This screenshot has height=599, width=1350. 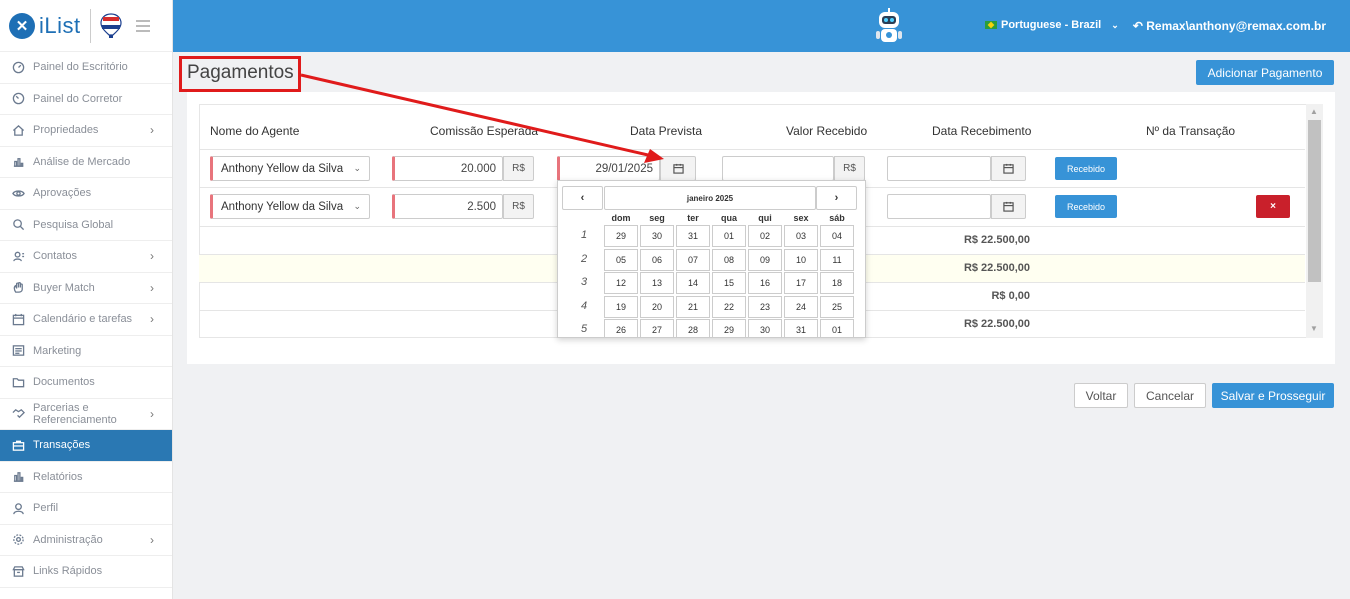 I want to click on expected-date-input: 29/01/2025, so click(x=608, y=168).